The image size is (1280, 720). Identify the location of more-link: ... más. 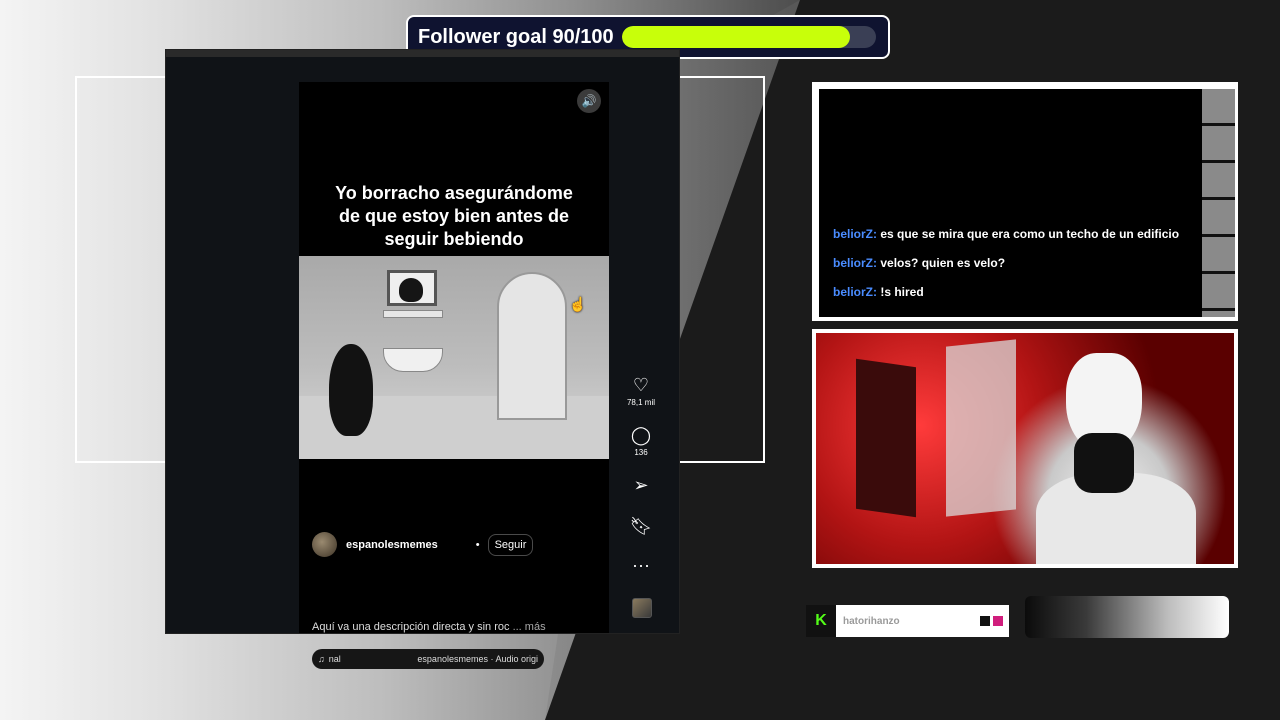
(529, 627).